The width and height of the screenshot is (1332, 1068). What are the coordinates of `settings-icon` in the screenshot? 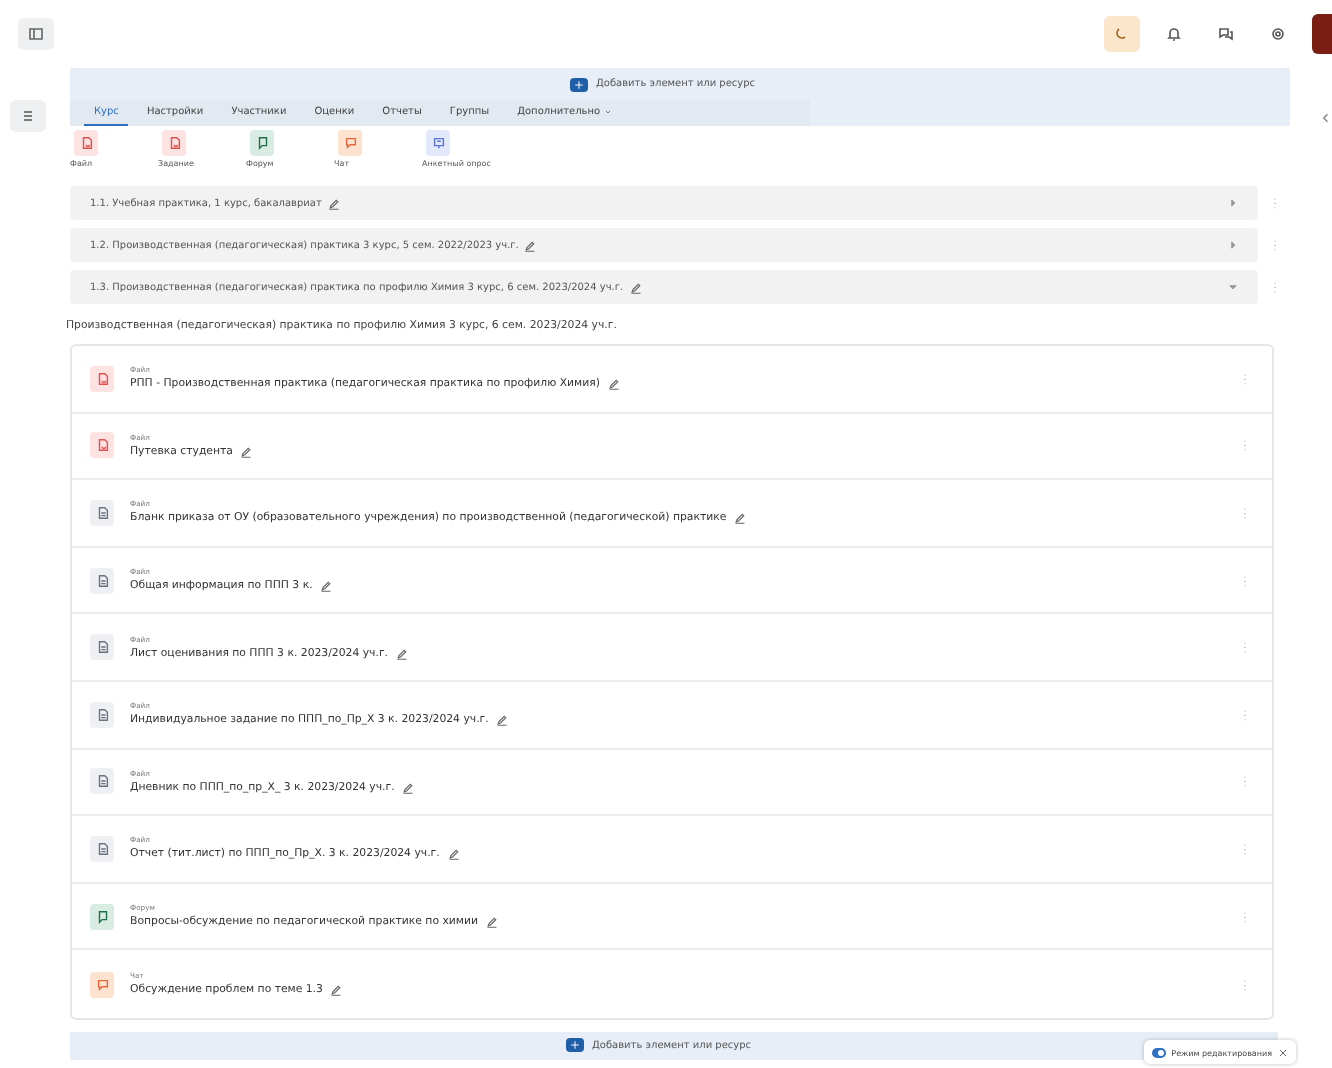 It's located at (1278, 34).